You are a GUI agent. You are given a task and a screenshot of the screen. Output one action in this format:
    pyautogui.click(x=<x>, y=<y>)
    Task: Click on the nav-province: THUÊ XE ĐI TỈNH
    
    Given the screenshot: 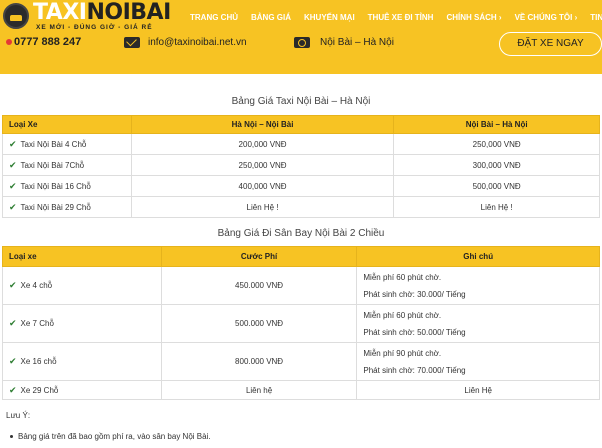 What is the action you would take?
    pyautogui.click(x=401, y=20)
    